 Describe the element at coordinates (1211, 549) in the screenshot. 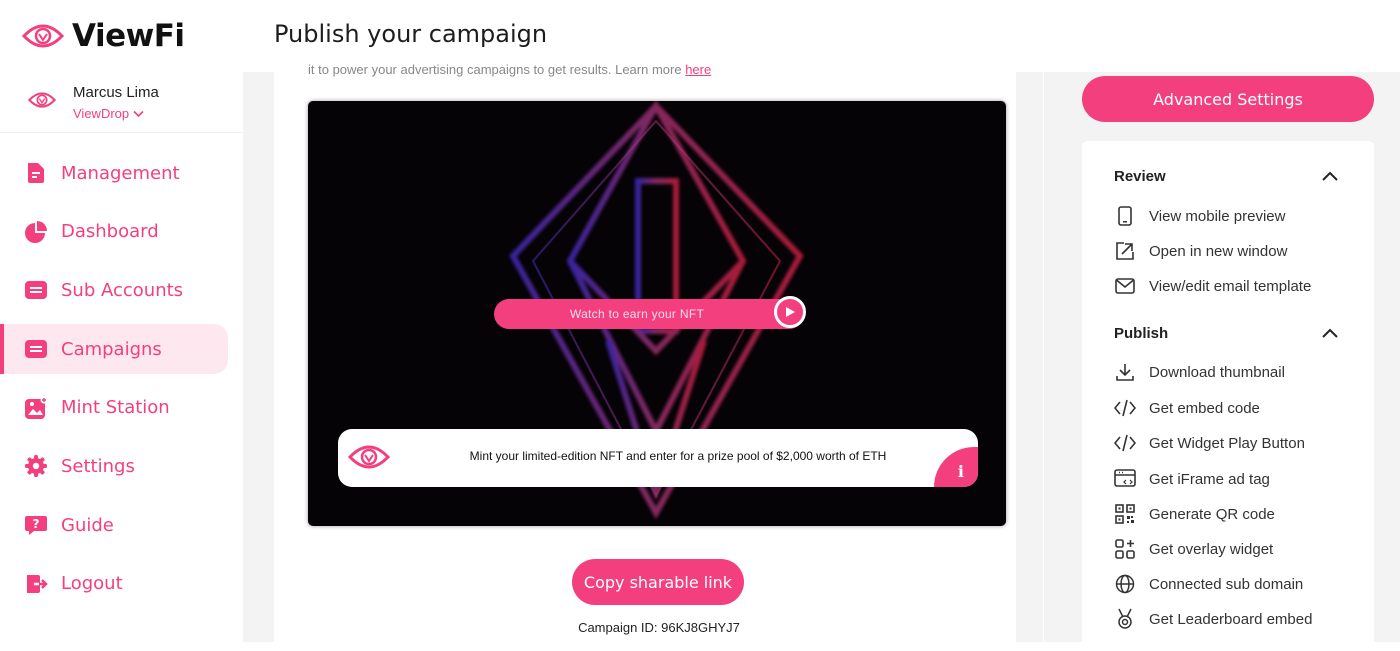

I see `option-label: Get overlay widget` at that location.